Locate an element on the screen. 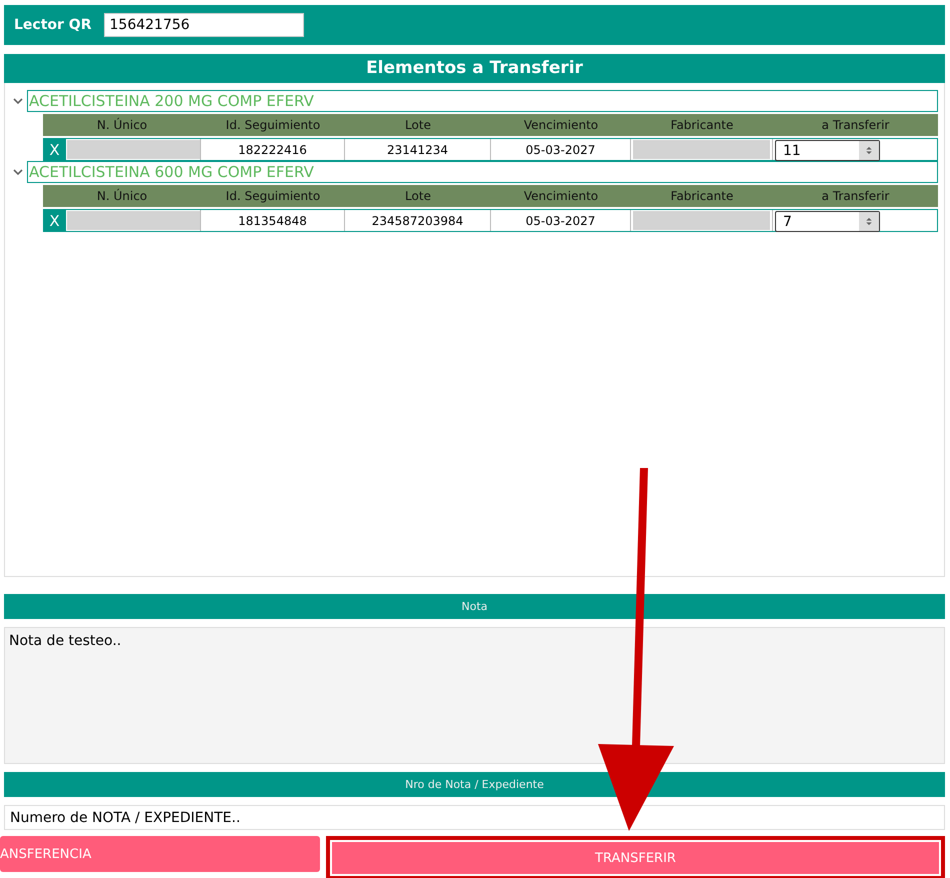 This screenshot has width=950, height=878. qr-label: Lector QR is located at coordinates (53, 25).